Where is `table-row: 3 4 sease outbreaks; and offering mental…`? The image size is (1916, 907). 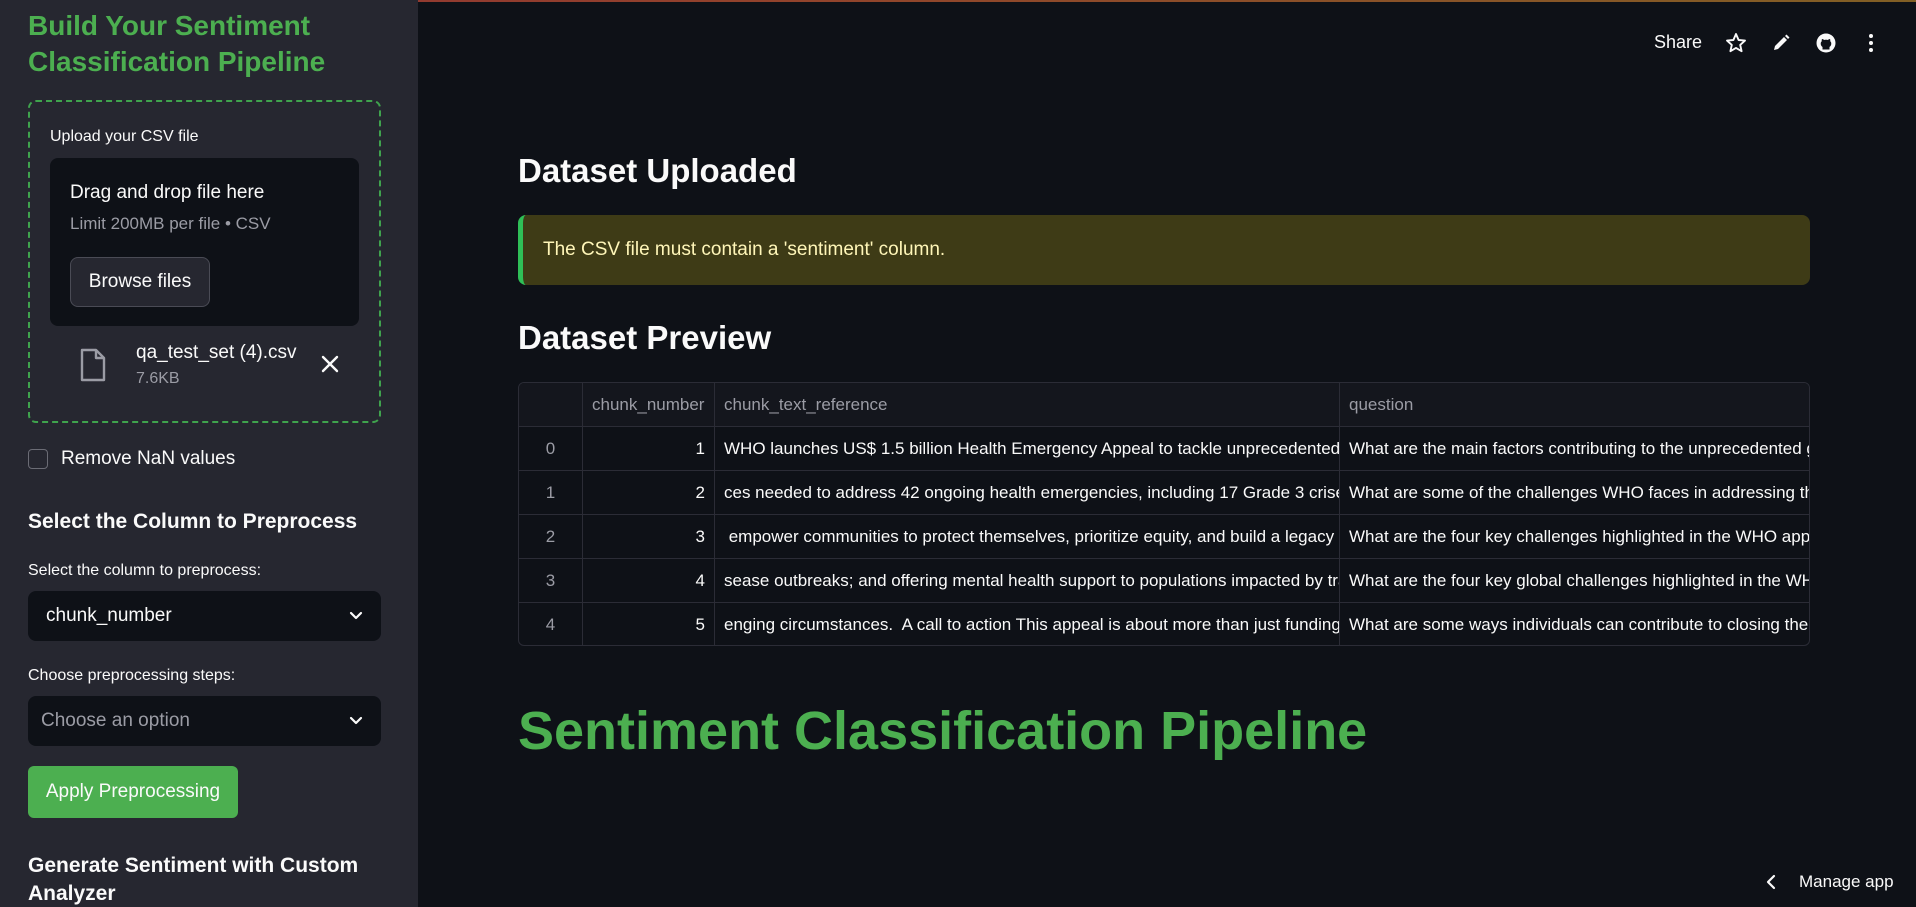 table-row: 3 4 sease outbreaks; and offering mental… is located at coordinates (1164, 581).